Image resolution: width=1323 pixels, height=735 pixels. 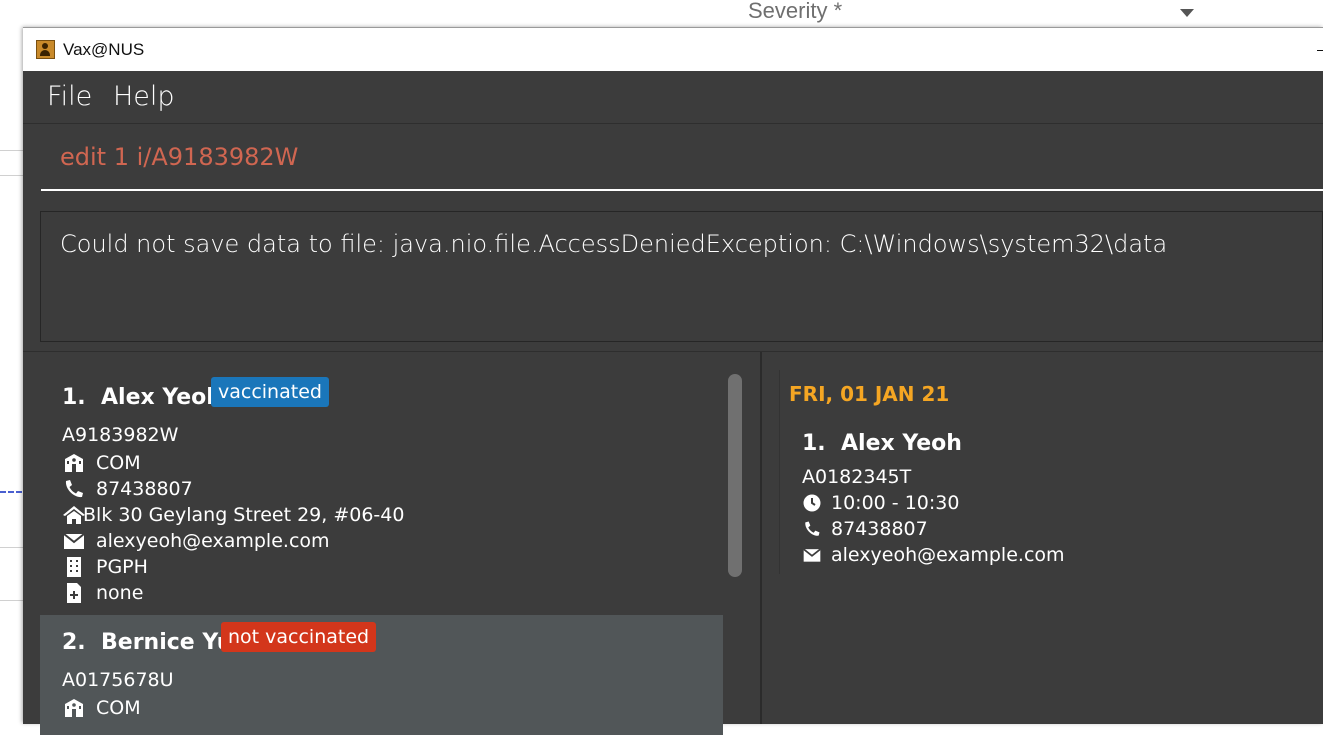 I want to click on medical-file-icon, so click(x=74, y=593).